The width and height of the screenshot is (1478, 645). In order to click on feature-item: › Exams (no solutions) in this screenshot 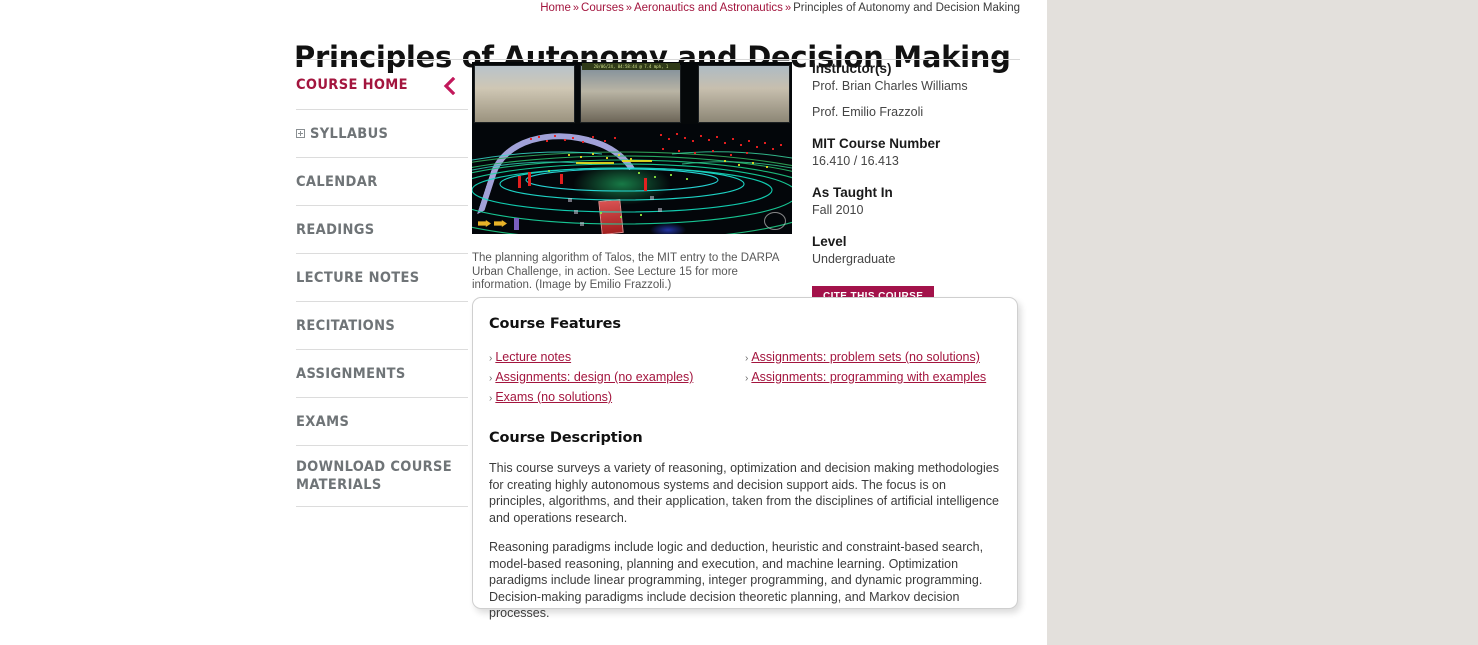, I will do `click(617, 398)`.